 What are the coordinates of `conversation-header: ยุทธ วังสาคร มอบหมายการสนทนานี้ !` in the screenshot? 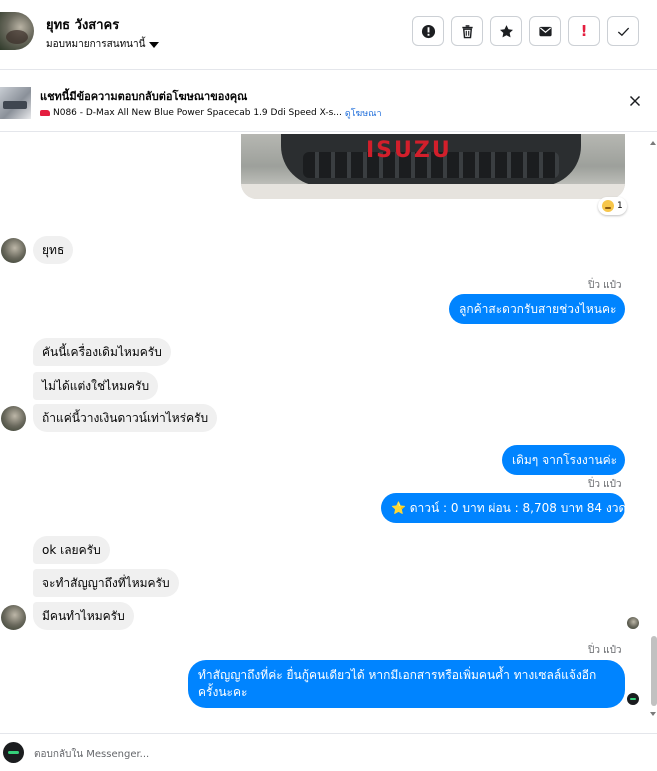 It's located at (328, 35).